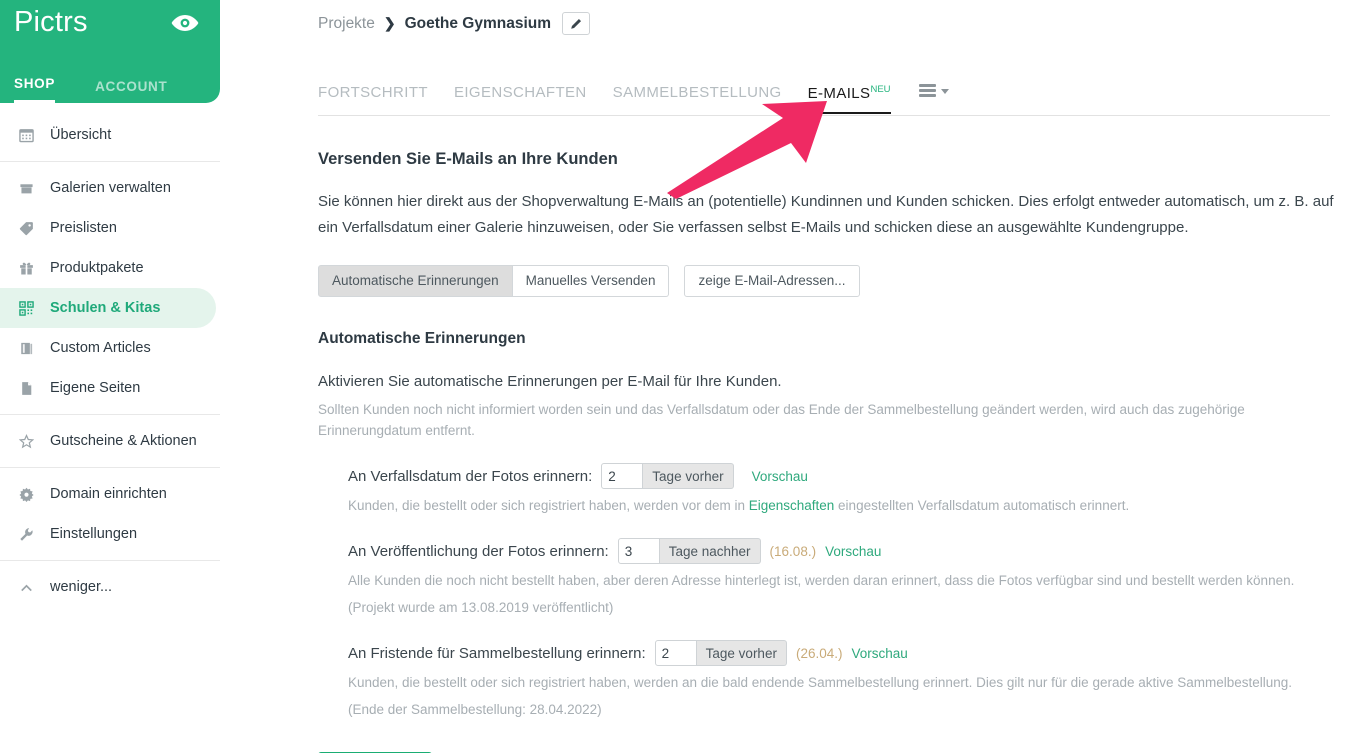 The width and height of the screenshot is (1347, 753). What do you see at coordinates (26, 135) in the screenshot?
I see `calendar-icon` at bounding box center [26, 135].